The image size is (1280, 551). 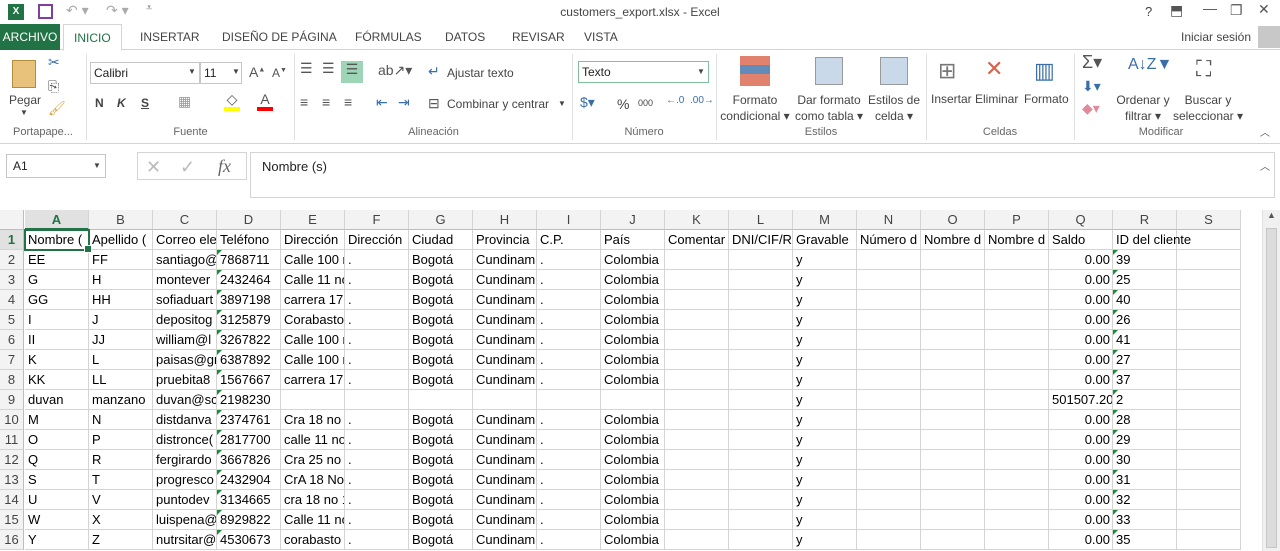 I want to click on cell-b2: FF, so click(x=121, y=260).